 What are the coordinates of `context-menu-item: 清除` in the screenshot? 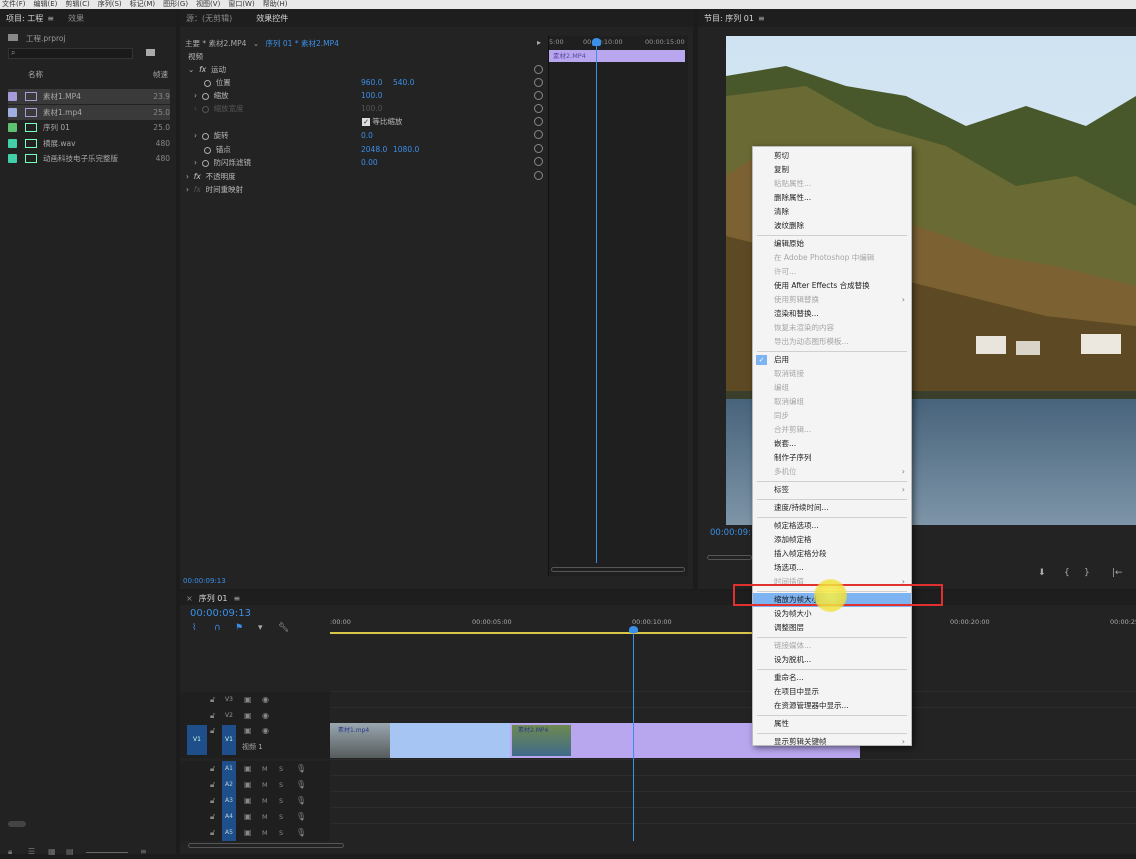 It's located at (832, 212).